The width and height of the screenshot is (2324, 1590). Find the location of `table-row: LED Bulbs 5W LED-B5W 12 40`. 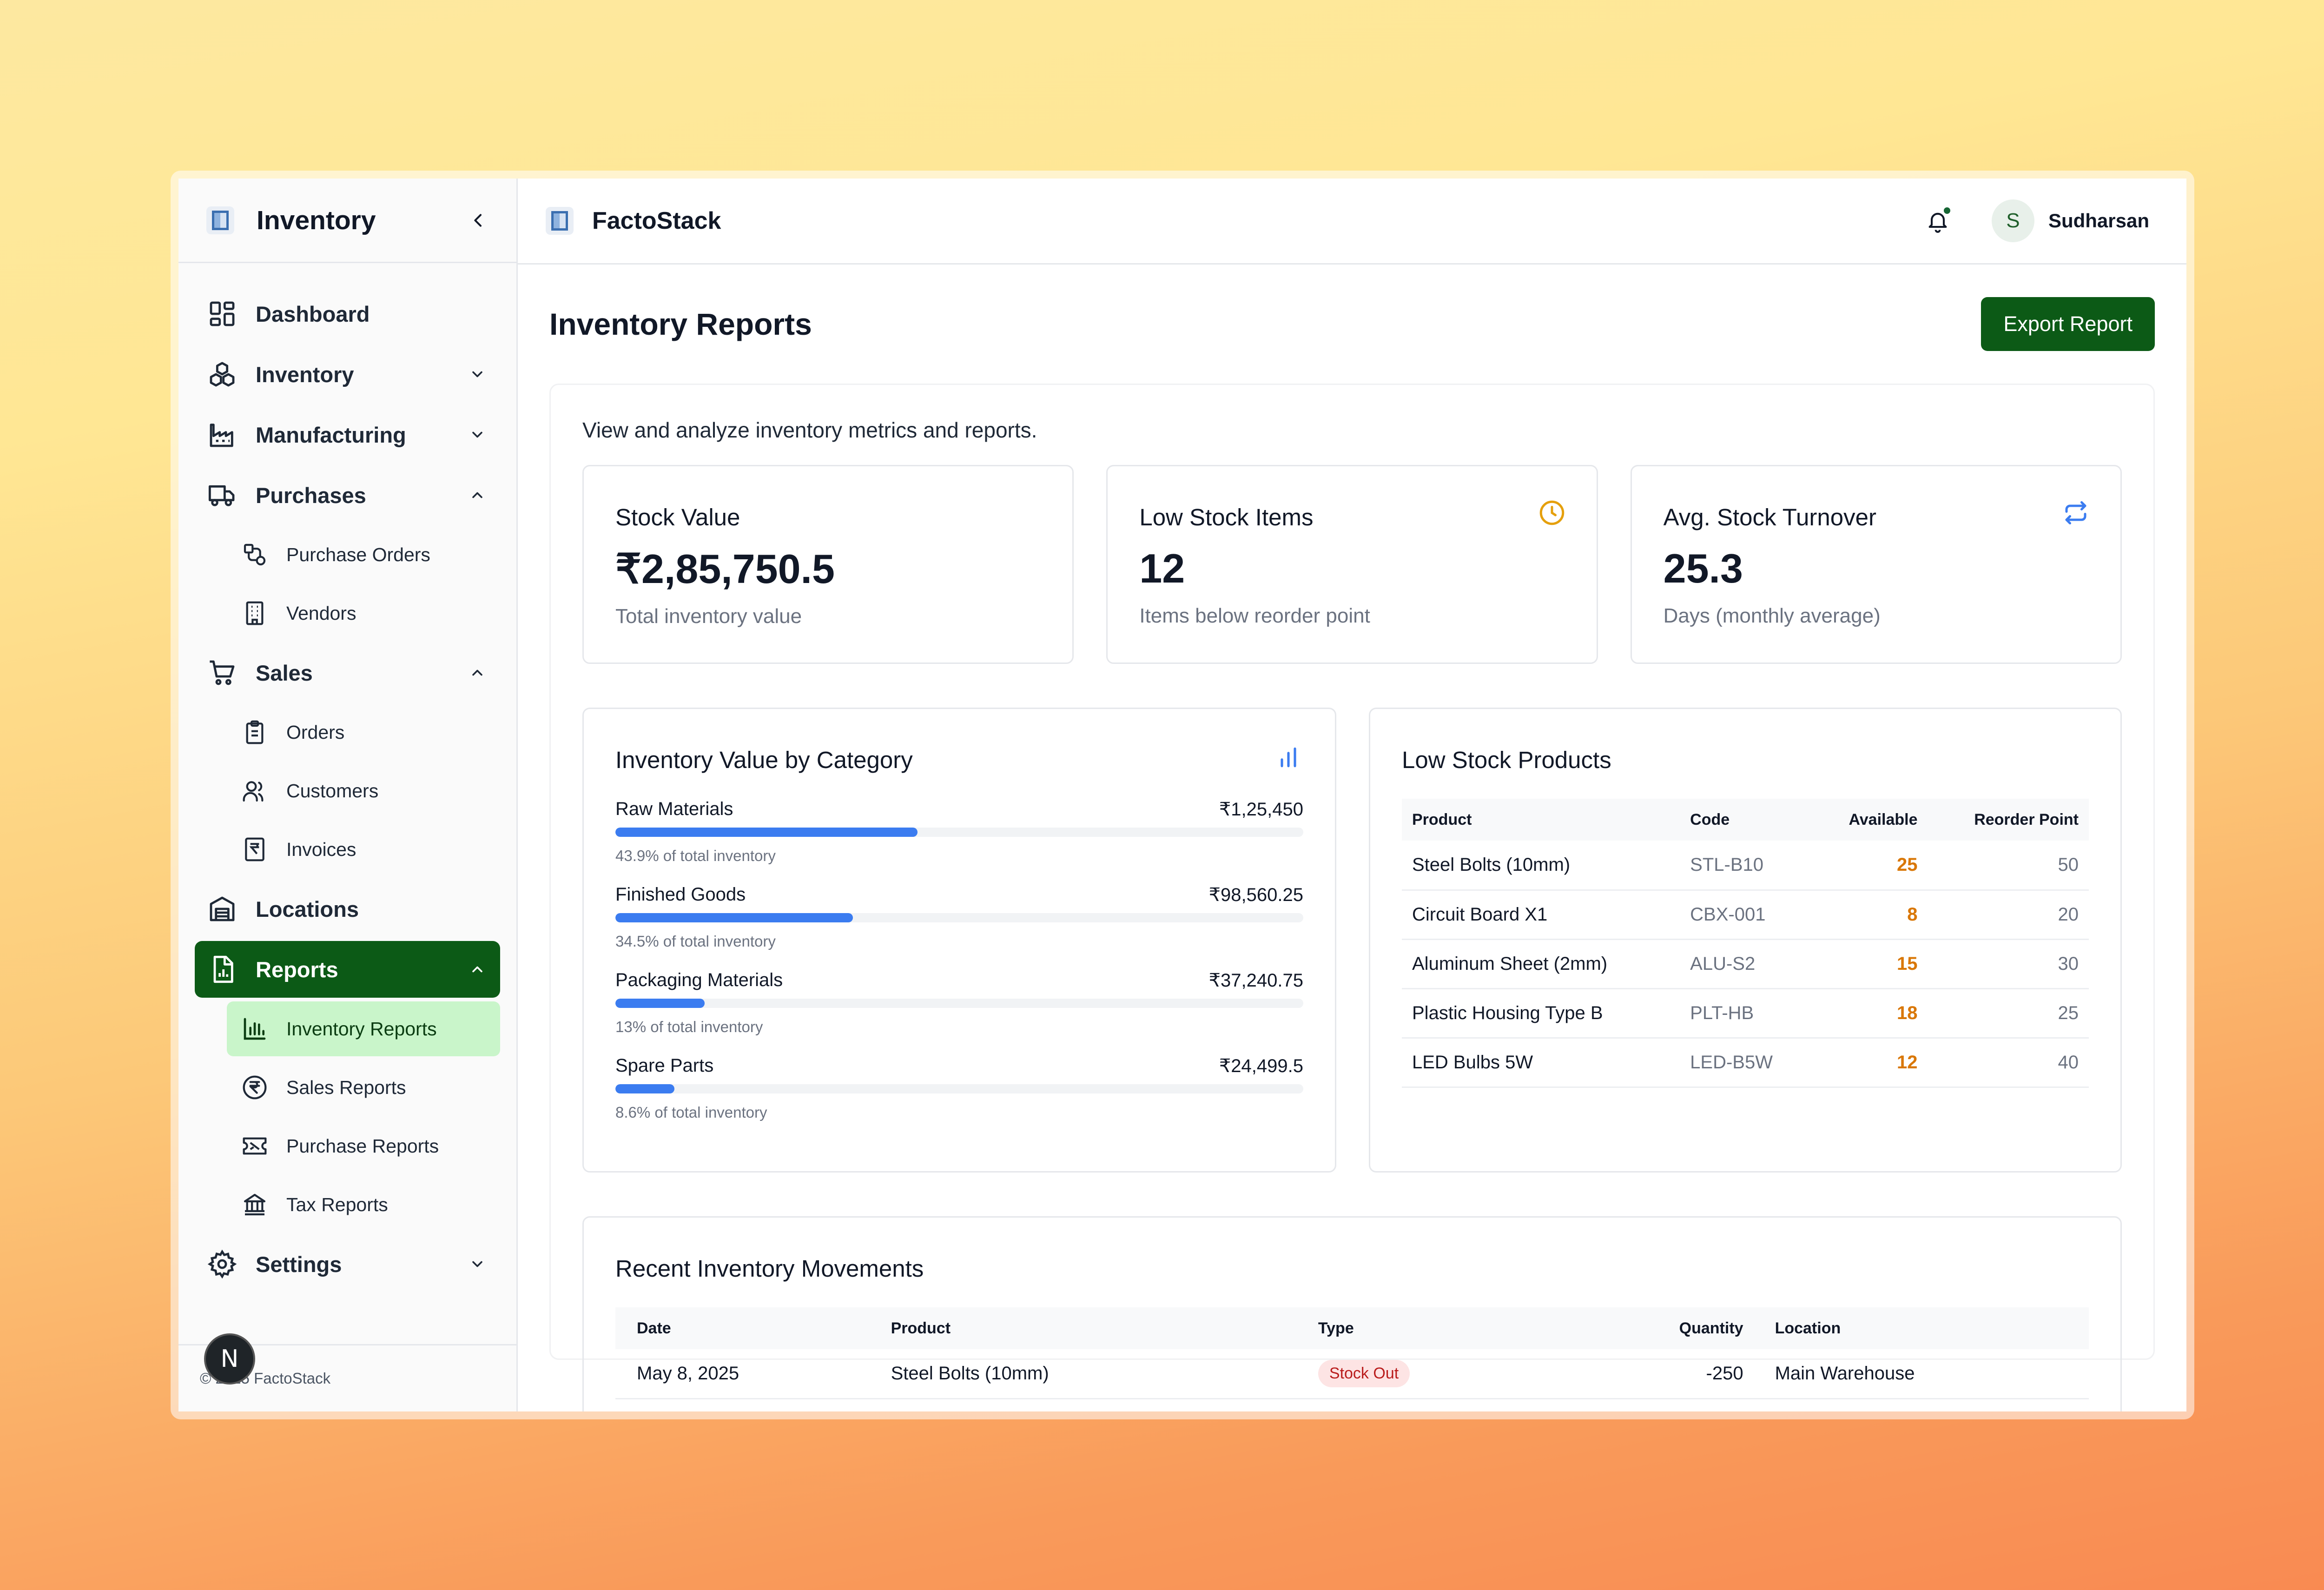

table-row: LED Bulbs 5W LED-B5W 12 40 is located at coordinates (1745, 1063).